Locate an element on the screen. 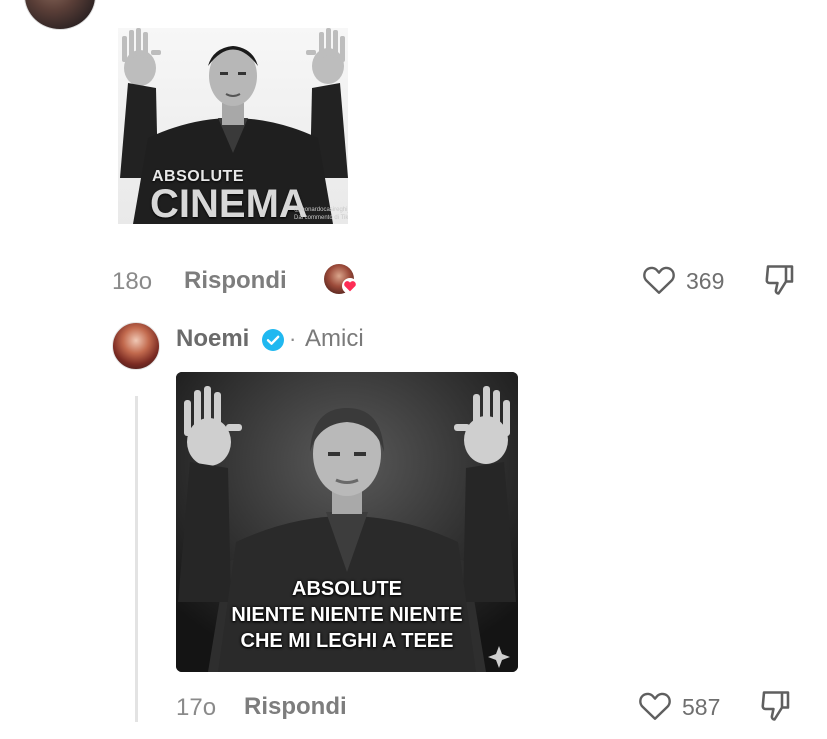 Image resolution: width=827 pixels, height=739 pixels. like-count: 587 is located at coordinates (701, 707).